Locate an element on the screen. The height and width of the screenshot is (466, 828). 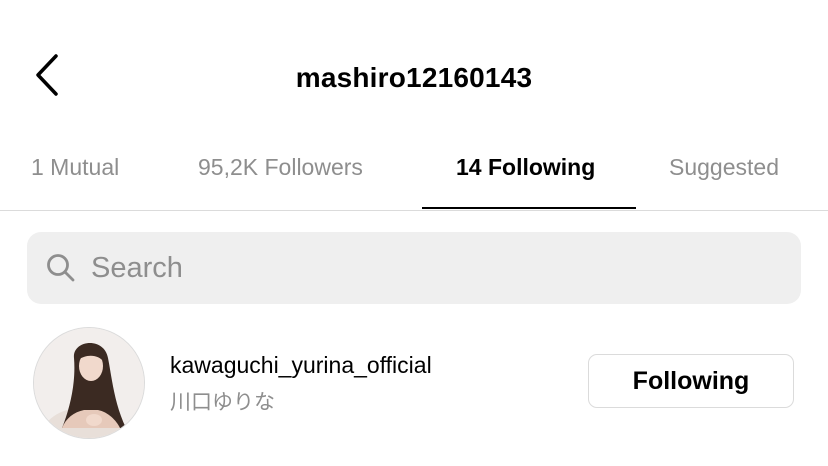
full-name: 川口ゆりな is located at coordinates (222, 402).